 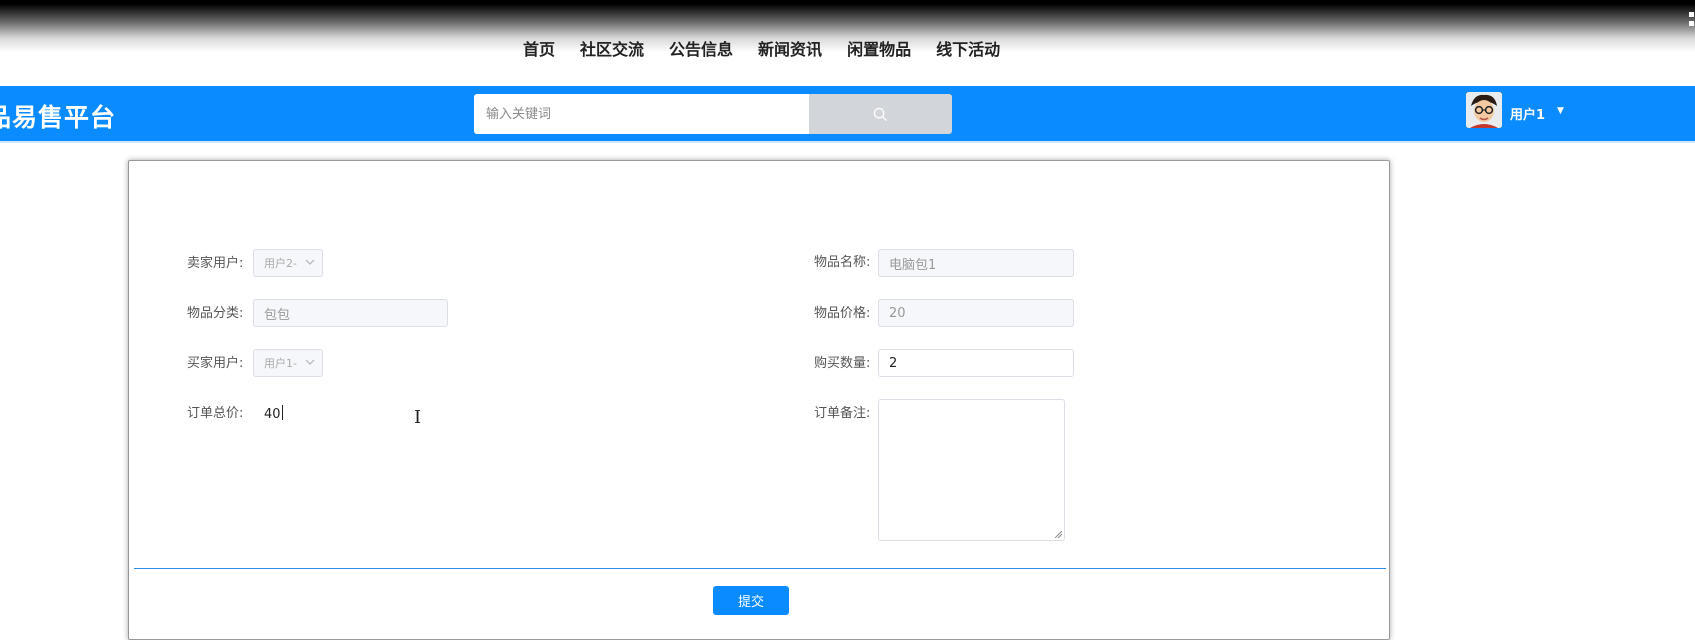 I want to click on buyer-select: 用户1-, so click(x=288, y=363).